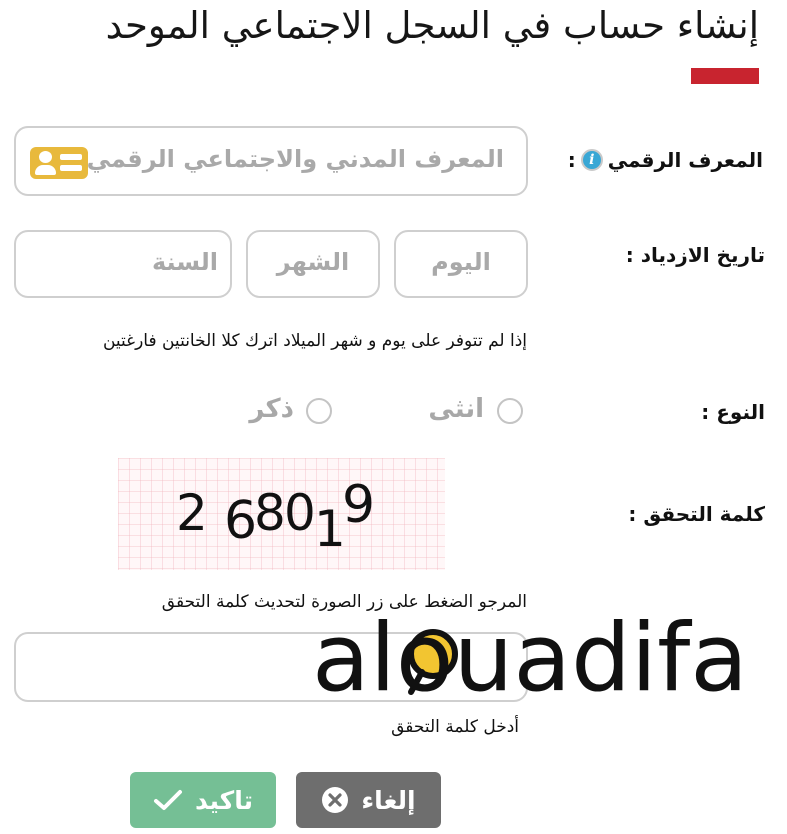 Image resolution: width=787 pixels, height=834 pixels. Describe the element at coordinates (571, 160) in the screenshot. I see `digital-id-colon: :` at that location.